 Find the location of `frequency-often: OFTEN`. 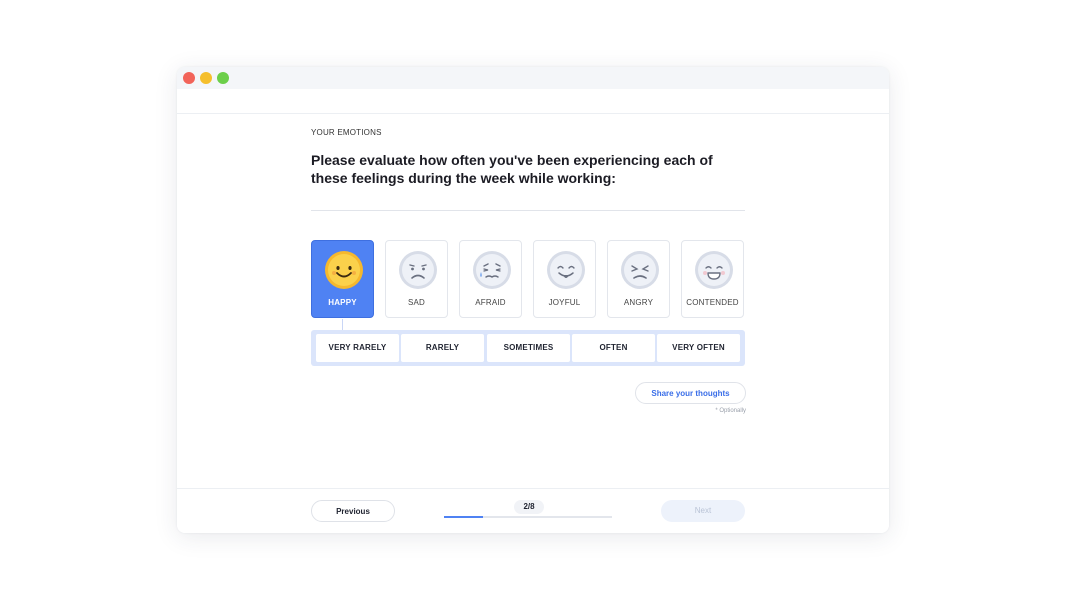

frequency-often: OFTEN is located at coordinates (613, 348).